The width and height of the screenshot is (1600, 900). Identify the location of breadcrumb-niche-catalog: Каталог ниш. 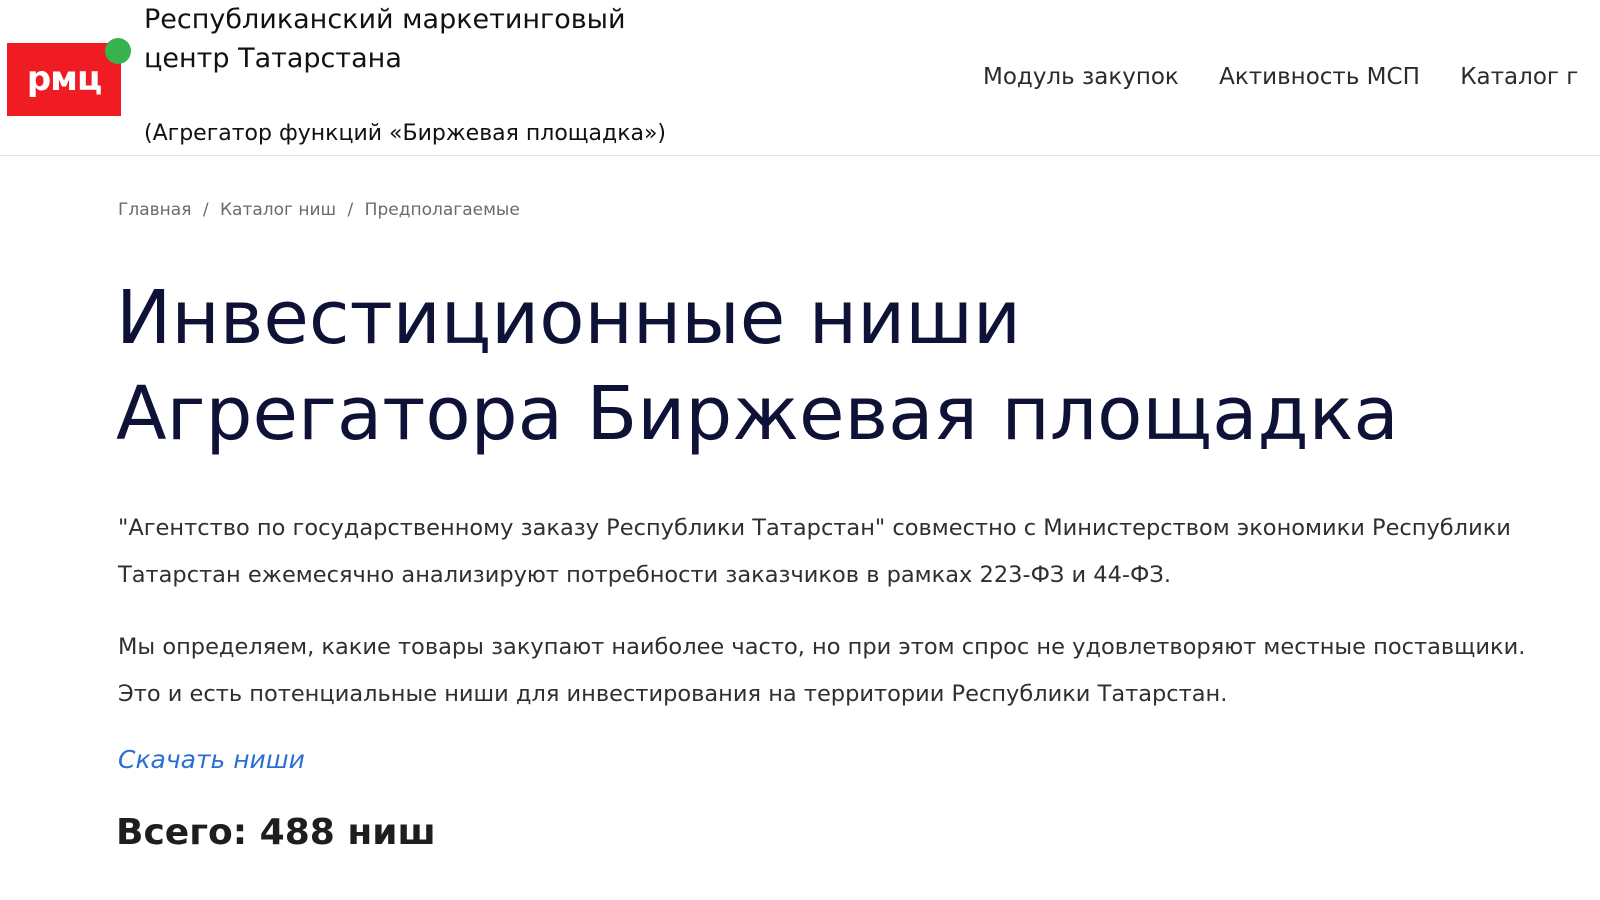
(278, 210).